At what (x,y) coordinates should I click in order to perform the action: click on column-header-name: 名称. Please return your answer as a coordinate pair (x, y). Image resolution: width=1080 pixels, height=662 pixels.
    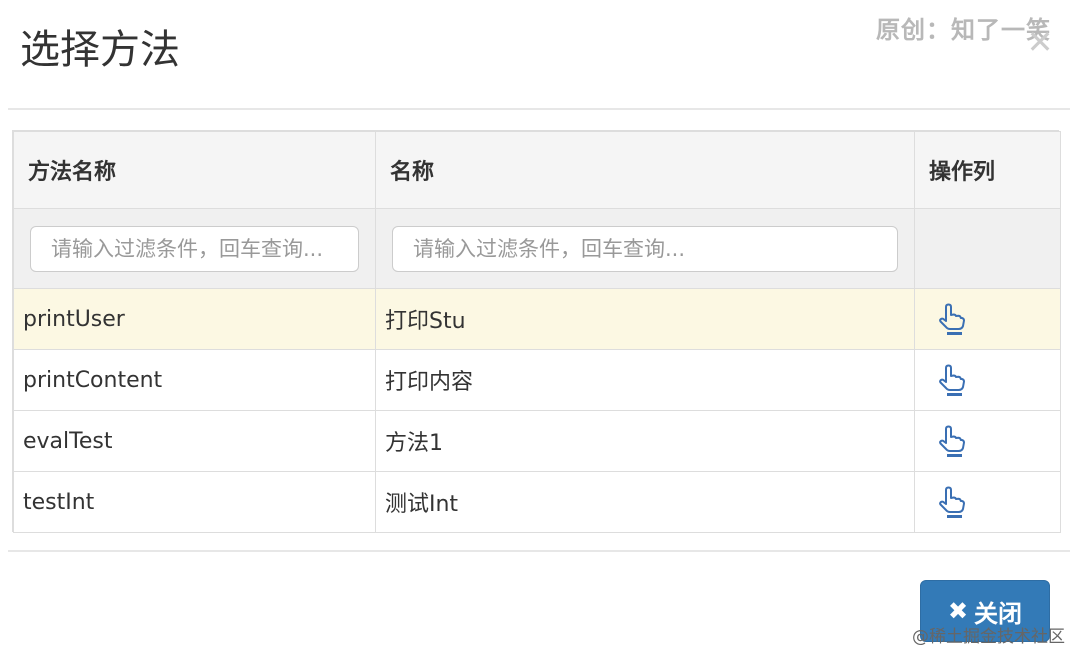
    Looking at the image, I should click on (645, 170).